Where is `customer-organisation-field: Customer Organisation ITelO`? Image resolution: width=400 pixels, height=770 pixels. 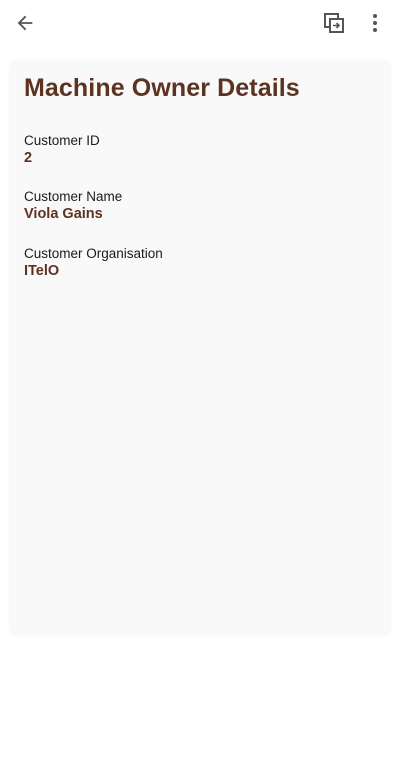
customer-organisation-field: Customer Organisation ITelO is located at coordinates (93, 263).